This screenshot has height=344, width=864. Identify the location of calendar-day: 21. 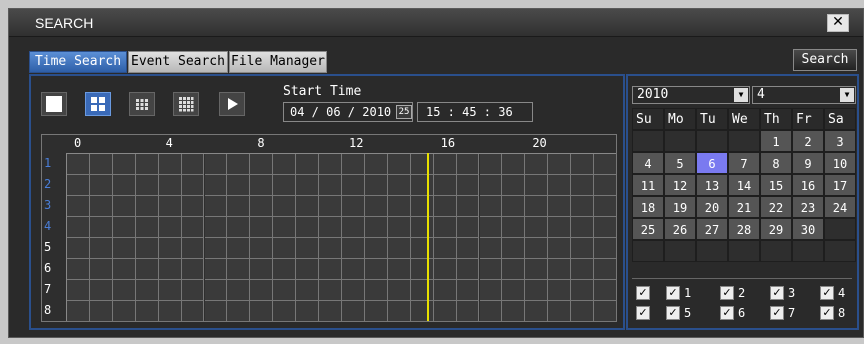
(744, 207).